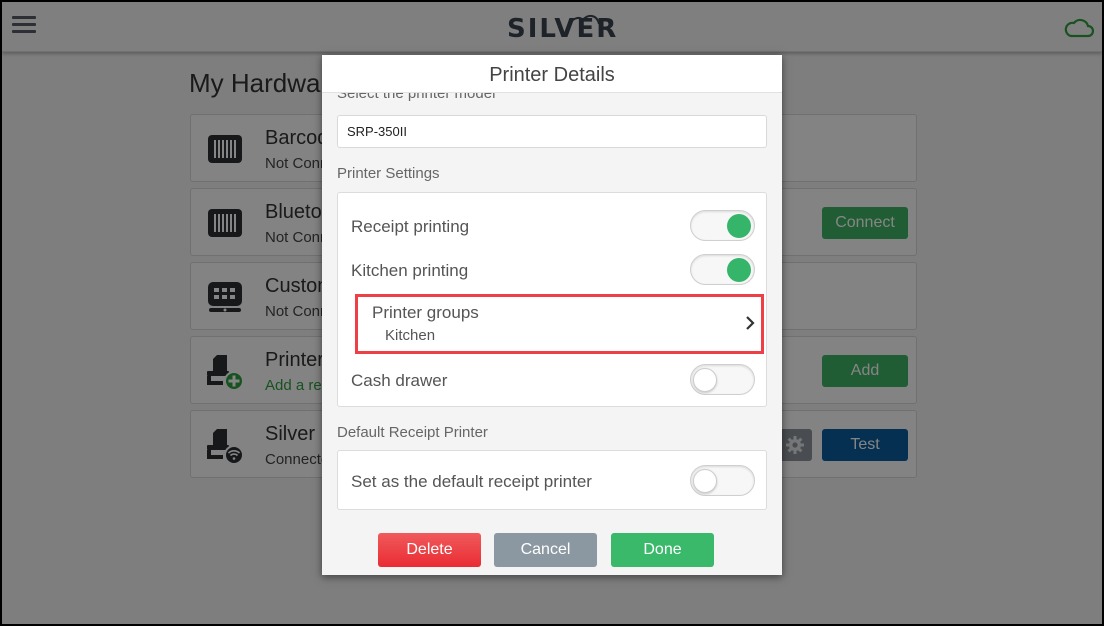  I want to click on default-printer-panel: Set as the default receipt printer, so click(552, 480).